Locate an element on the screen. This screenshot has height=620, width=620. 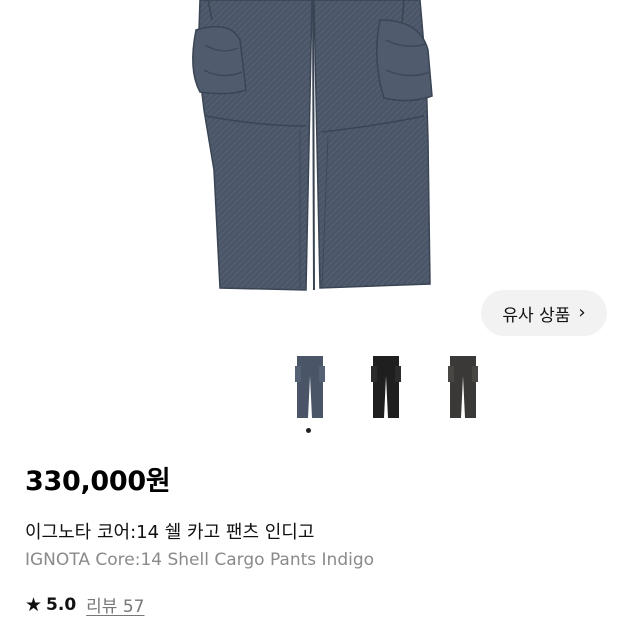
similar-products-button: 유사 상품 › is located at coordinates (544, 313).